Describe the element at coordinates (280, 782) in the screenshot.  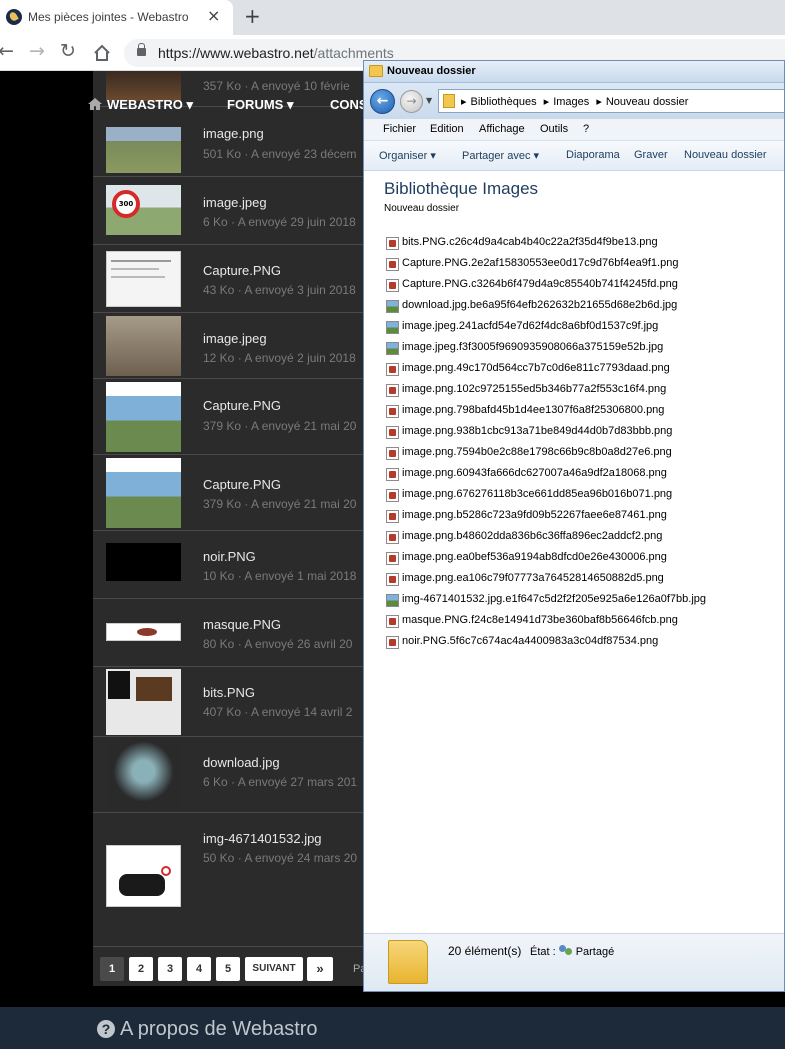
I see `attachment-meta: 6 Ko · A envoyé 27 mars 201` at that location.